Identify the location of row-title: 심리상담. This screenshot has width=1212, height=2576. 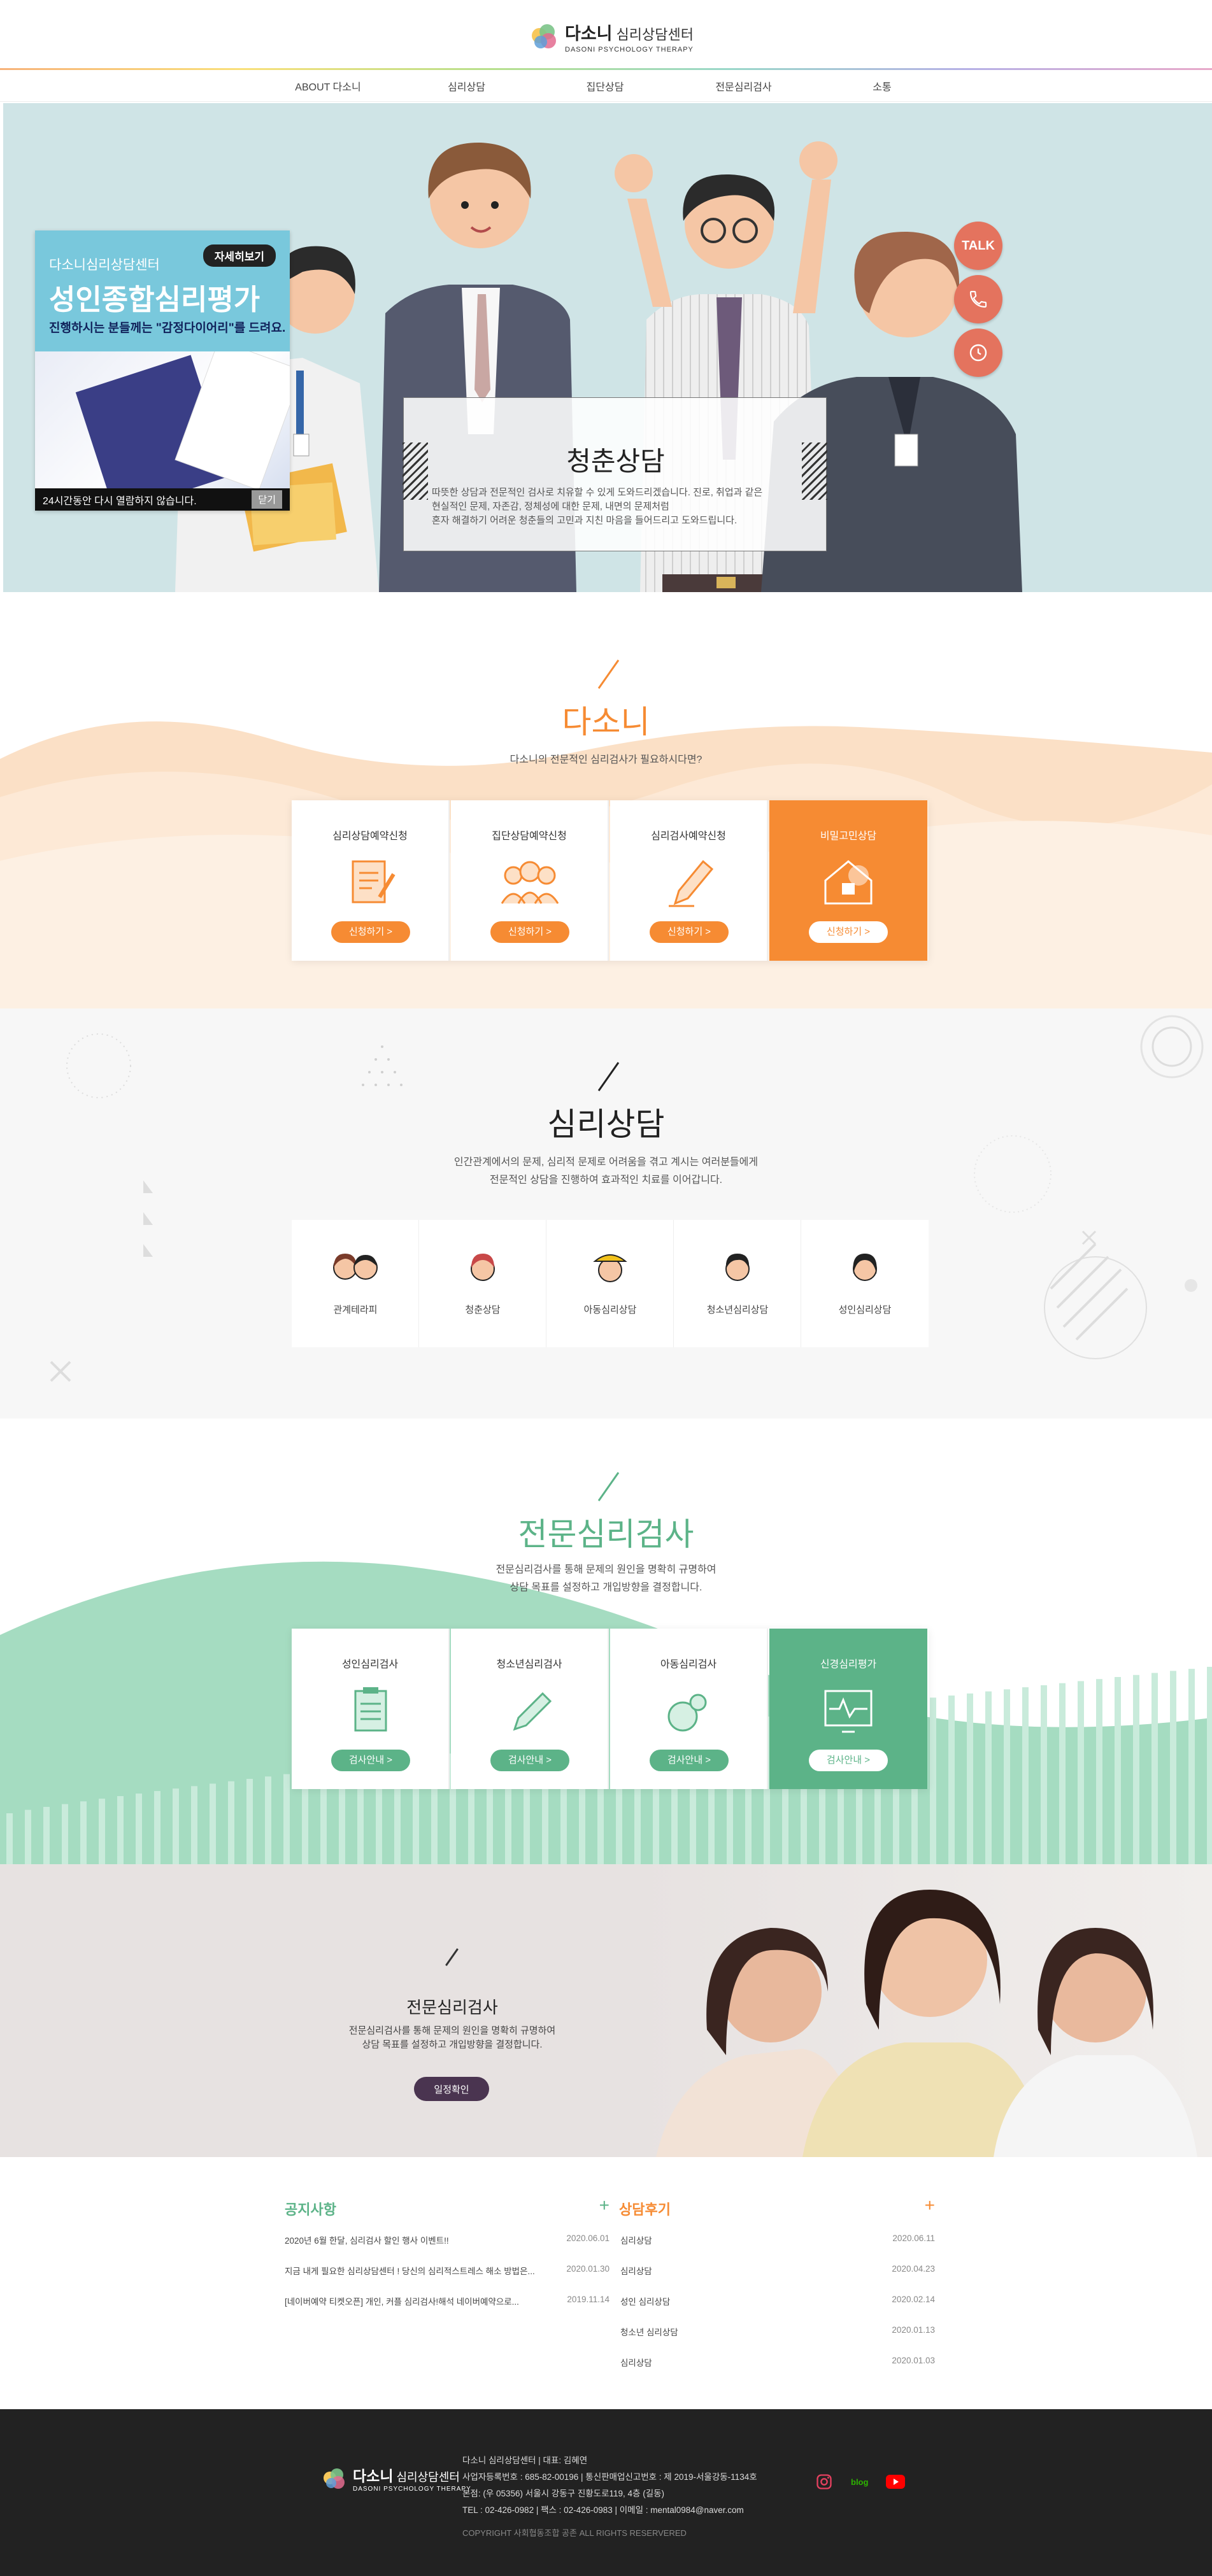
(636, 2363).